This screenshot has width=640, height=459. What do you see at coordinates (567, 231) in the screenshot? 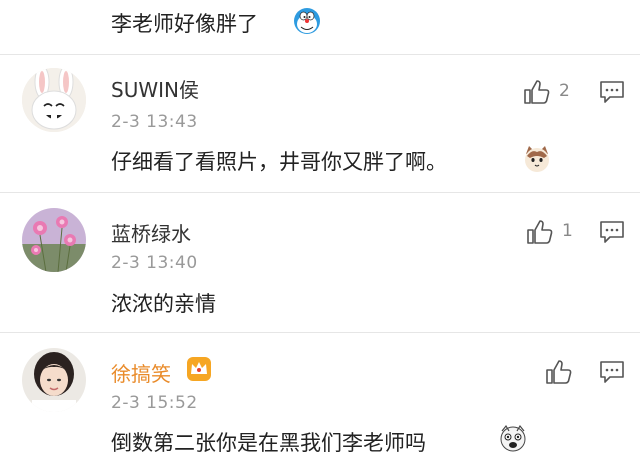
I see `like-count: 1` at bounding box center [567, 231].